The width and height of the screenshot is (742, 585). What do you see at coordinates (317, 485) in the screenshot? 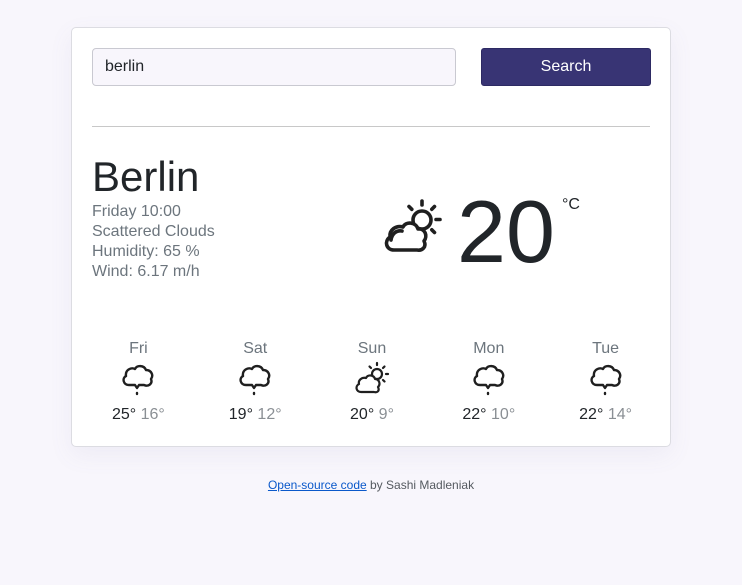
I see `source-code-link: Open-source code` at bounding box center [317, 485].